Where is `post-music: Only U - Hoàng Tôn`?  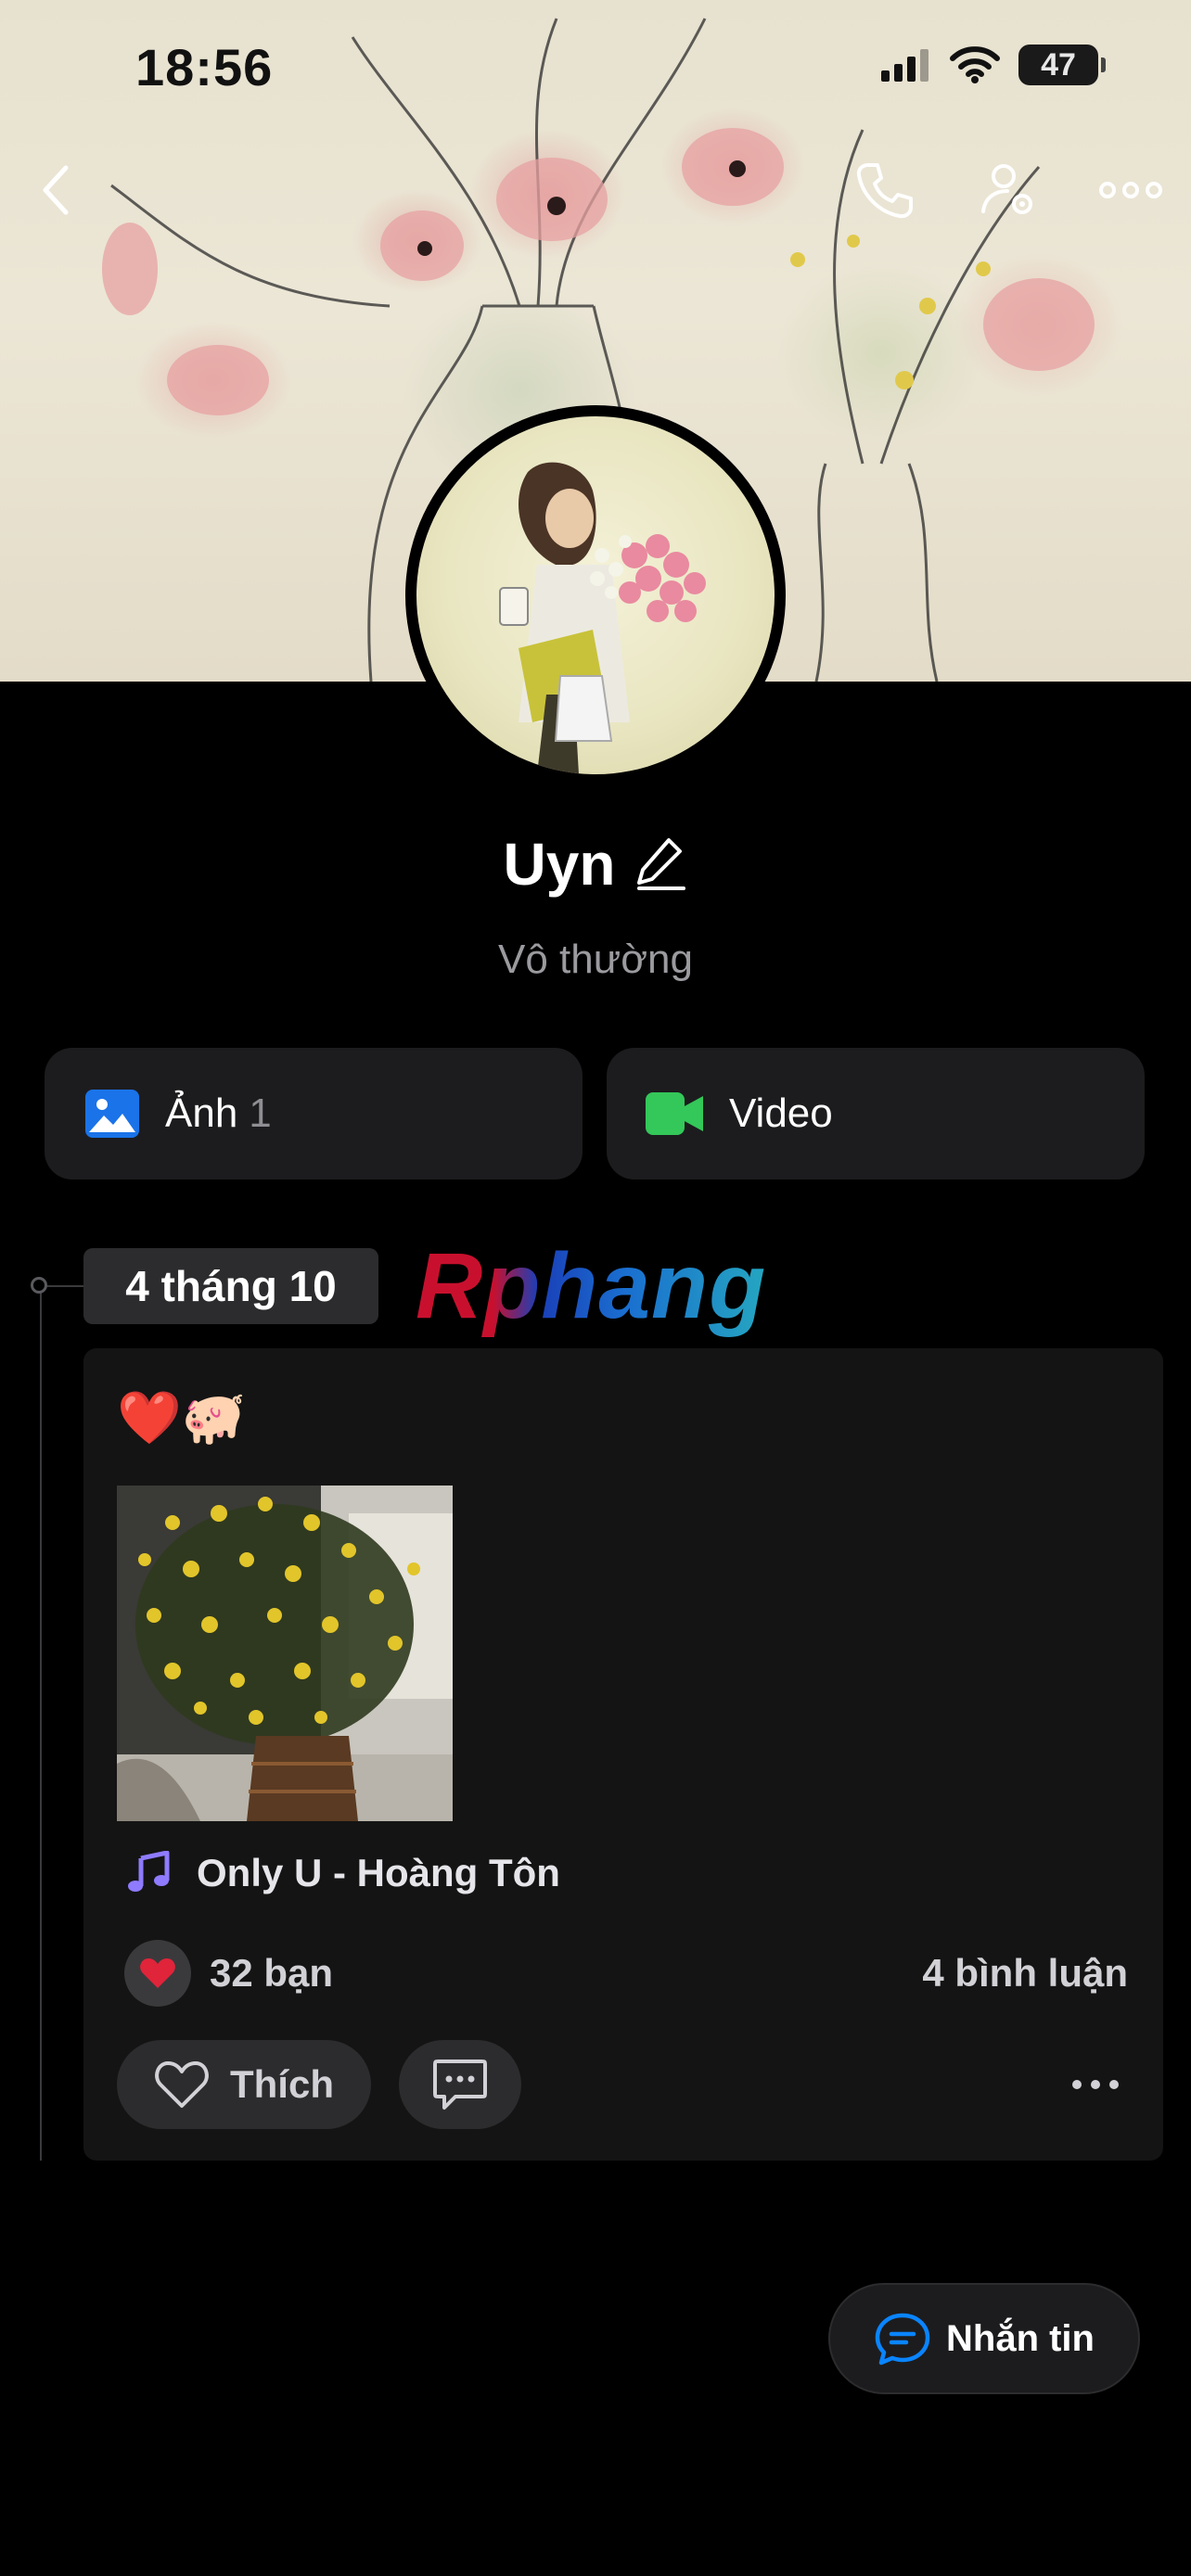
post-music: Only U - Hoàng Tôn is located at coordinates (343, 1873).